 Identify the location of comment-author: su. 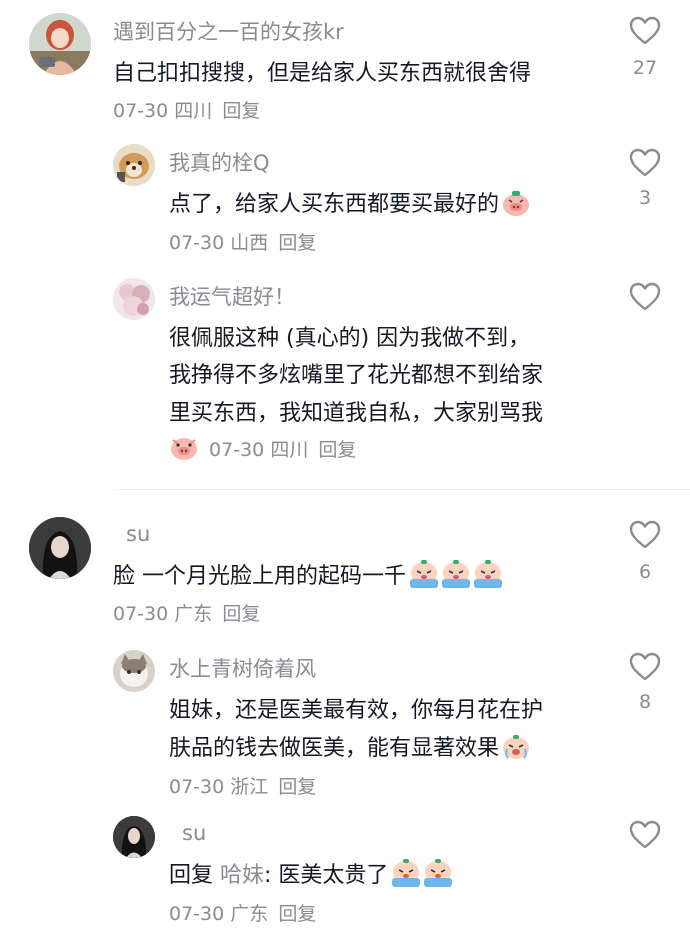
(138, 534).